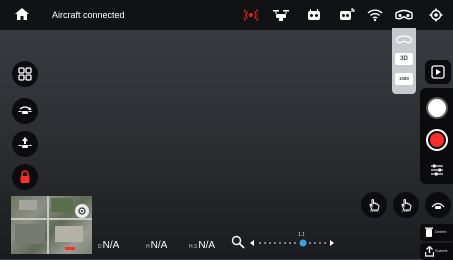  Describe the element at coordinates (109, 245) in the screenshot. I see `telemetry-distance: DN/A` at that location.